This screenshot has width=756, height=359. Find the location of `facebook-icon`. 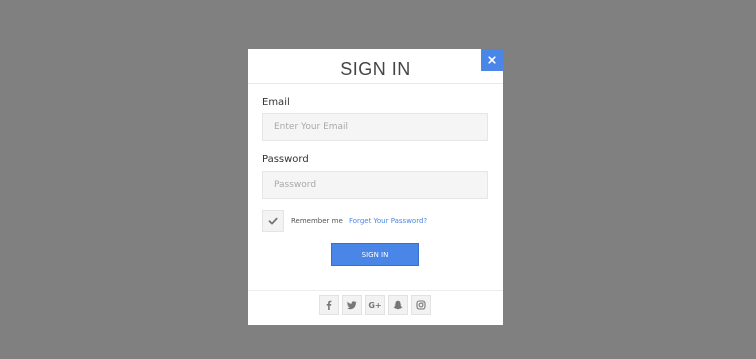

facebook-icon is located at coordinates (329, 305).